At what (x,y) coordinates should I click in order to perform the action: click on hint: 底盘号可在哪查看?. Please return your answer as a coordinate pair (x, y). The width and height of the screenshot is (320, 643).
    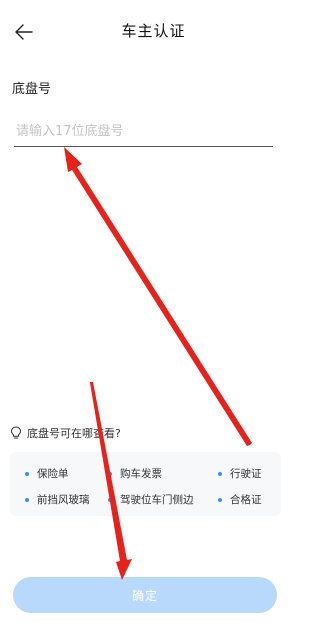
    Looking at the image, I should click on (65, 433).